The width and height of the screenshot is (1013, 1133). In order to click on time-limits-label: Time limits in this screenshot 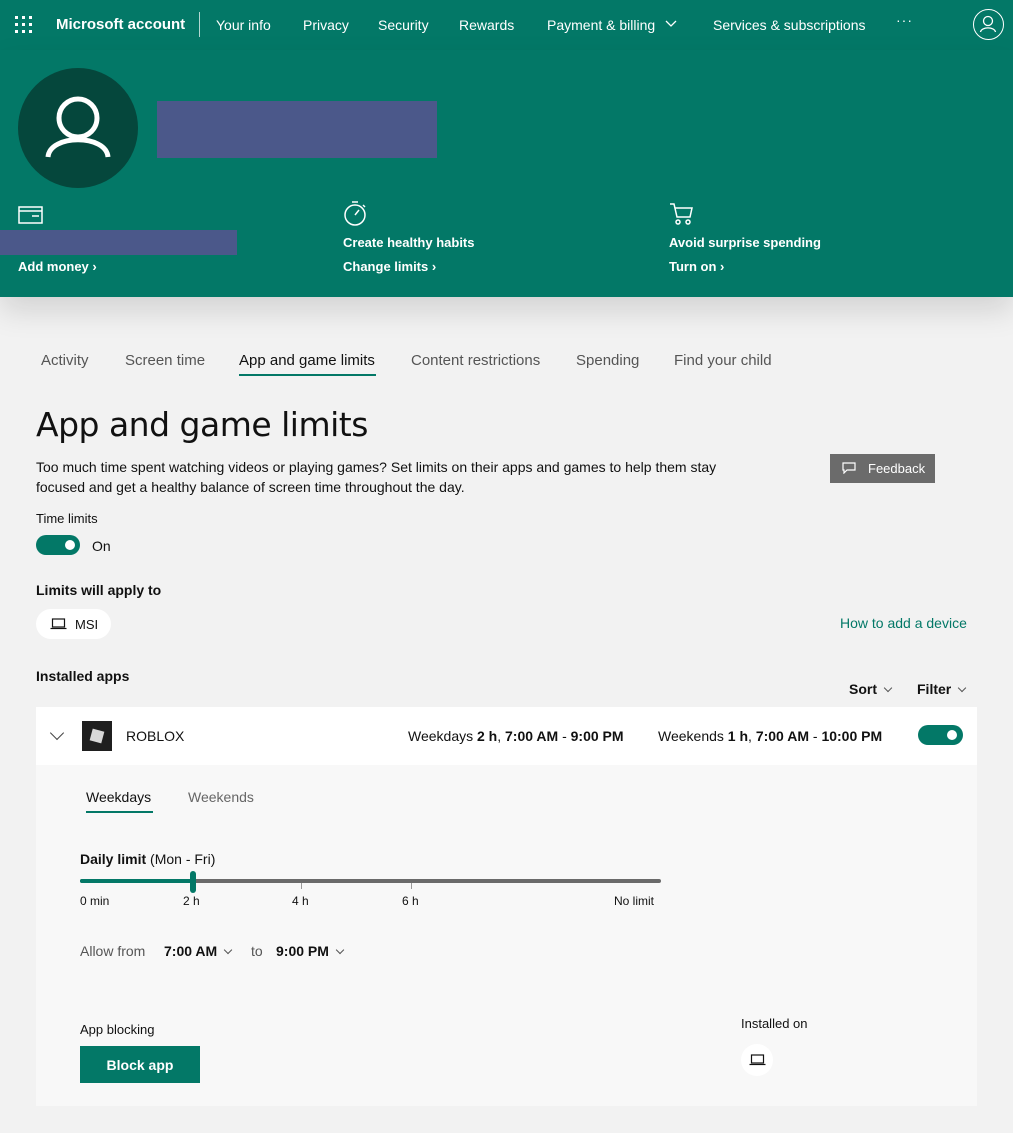, I will do `click(67, 518)`.